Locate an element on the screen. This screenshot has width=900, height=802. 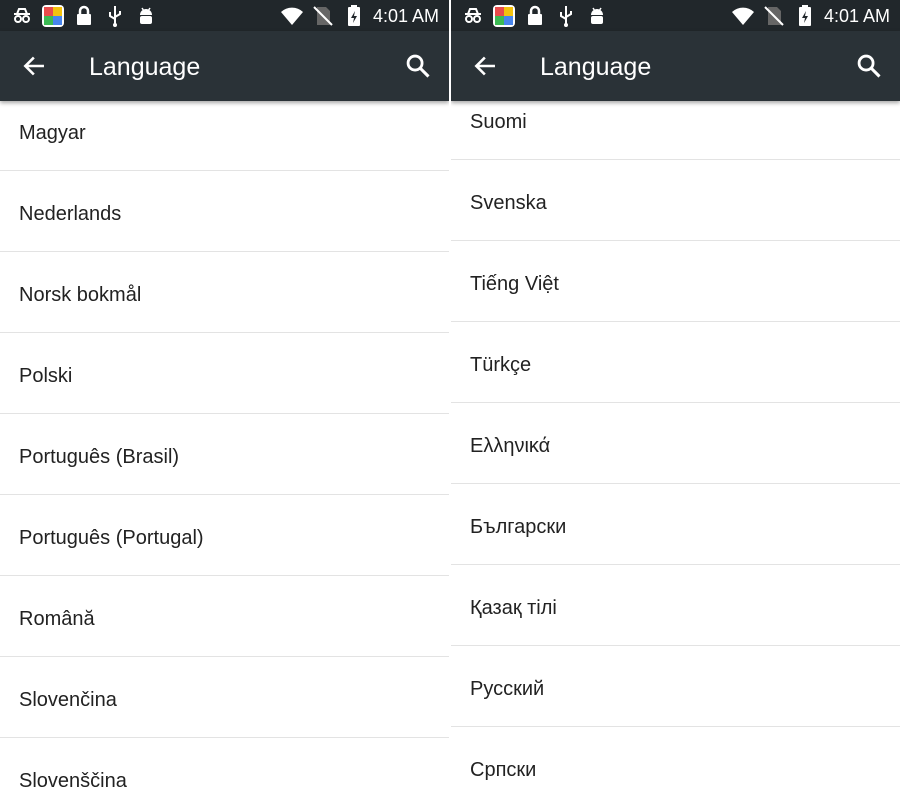
language-label: Ελληνικά is located at coordinates (510, 446).